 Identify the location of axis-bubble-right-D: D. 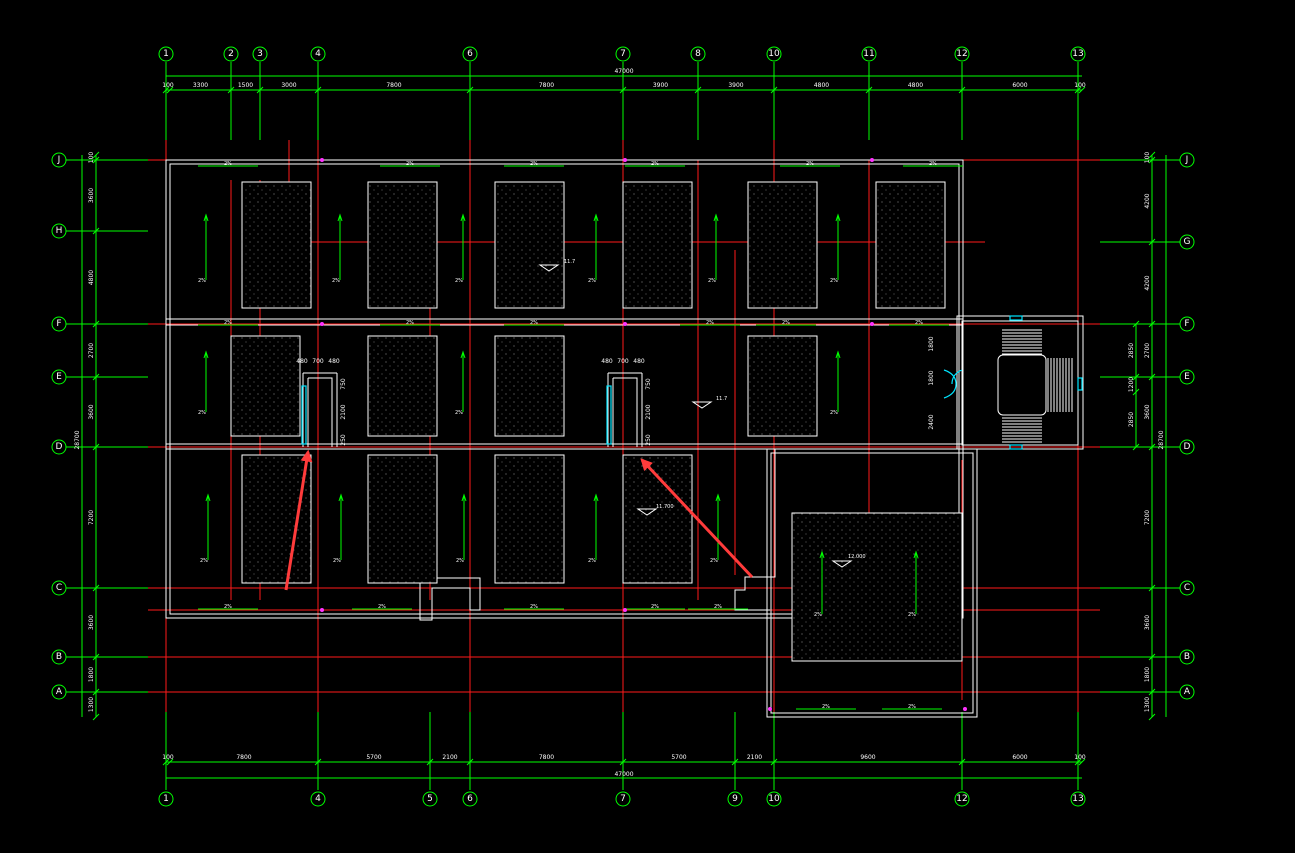
(1187, 447).